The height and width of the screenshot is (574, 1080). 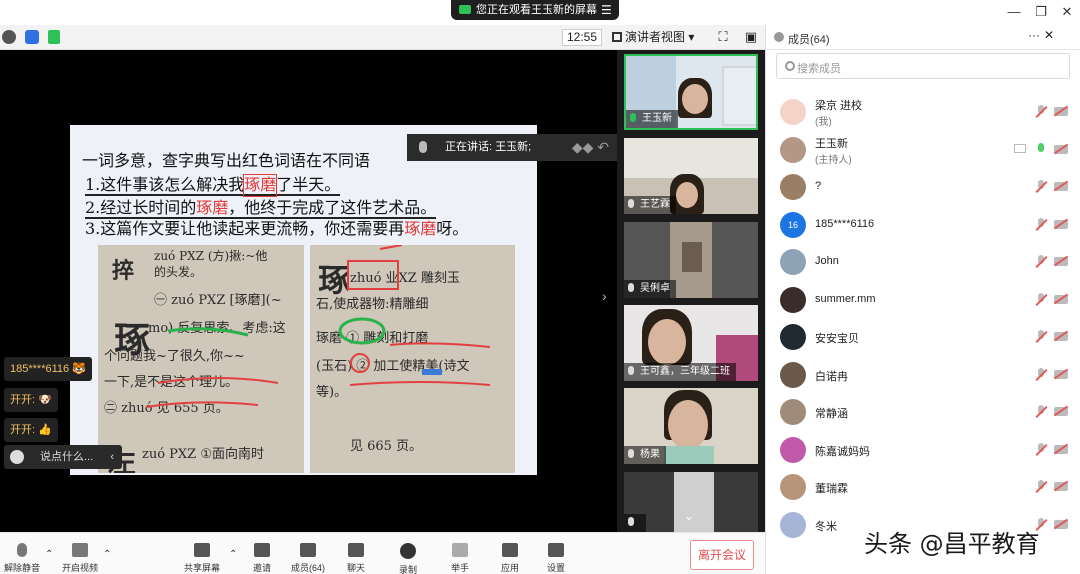 What do you see at coordinates (923, 449) in the screenshot?
I see `member-row: 陈嘉诚妈妈` at bounding box center [923, 449].